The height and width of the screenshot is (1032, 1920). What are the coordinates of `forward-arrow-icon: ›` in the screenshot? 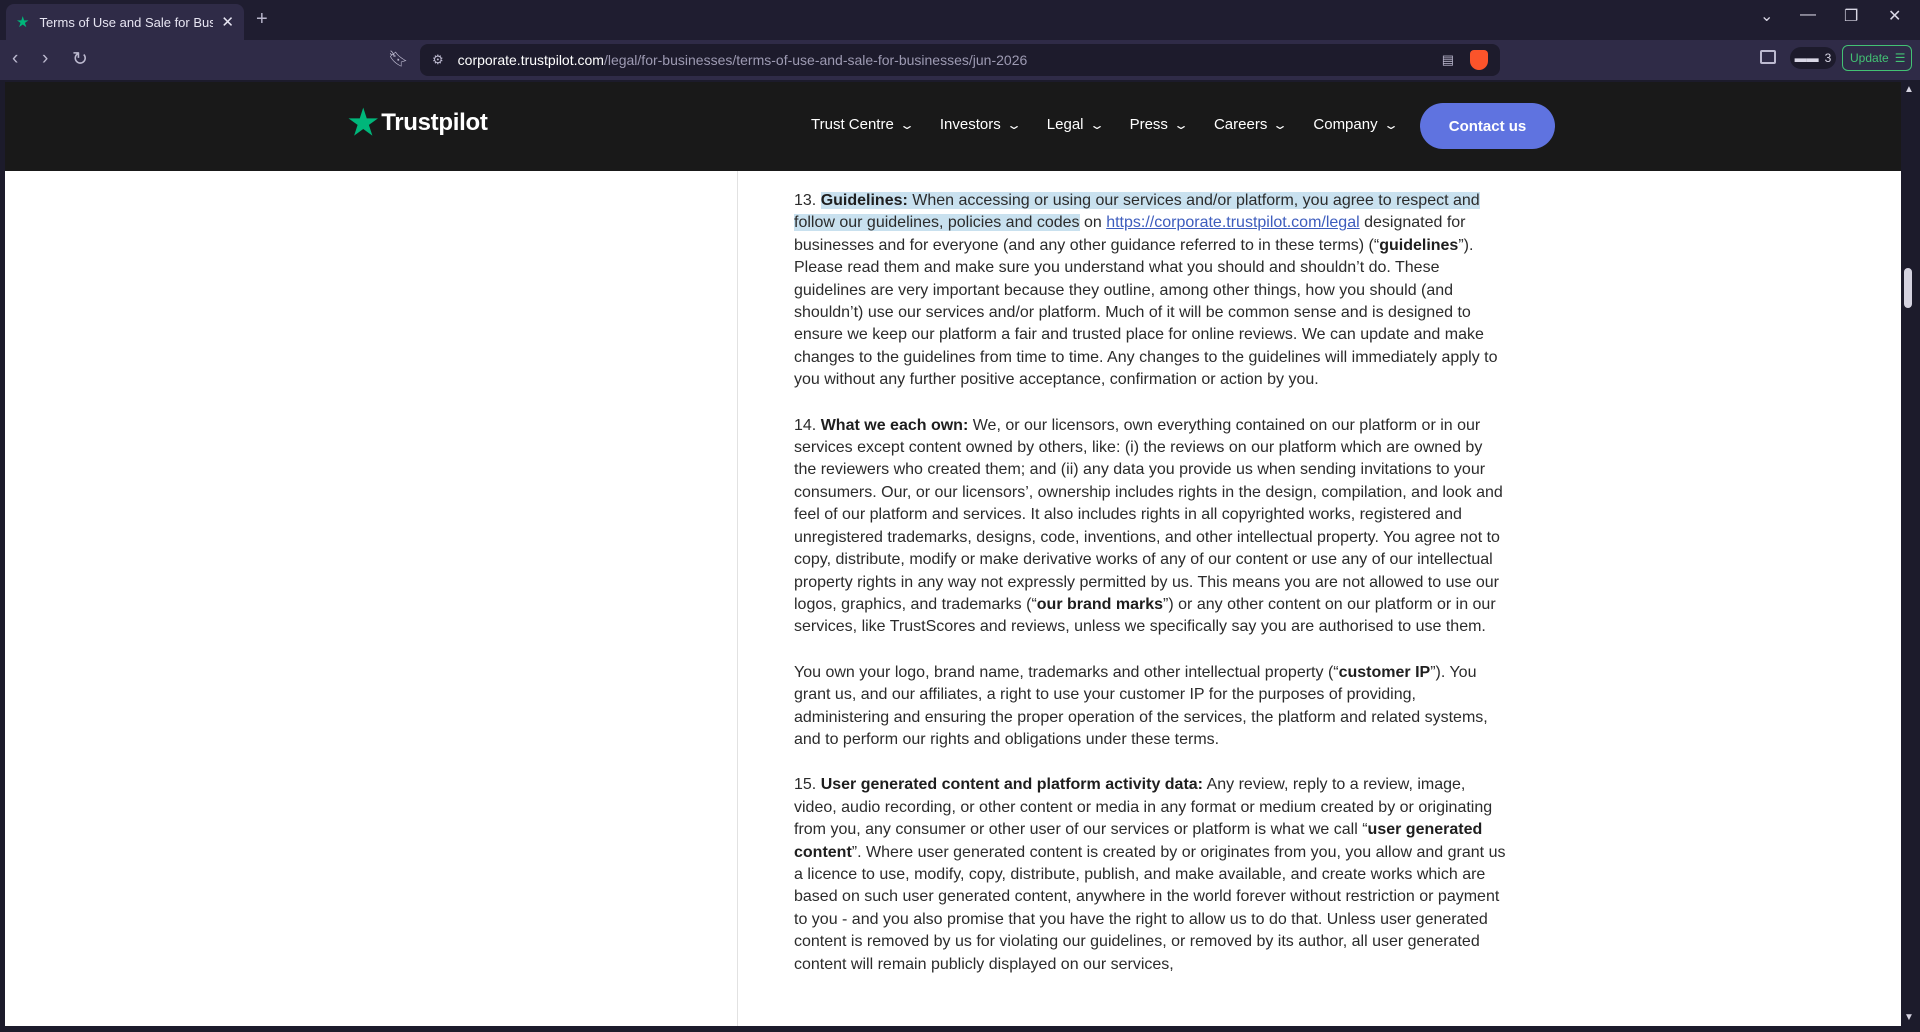 It's located at (45, 59).